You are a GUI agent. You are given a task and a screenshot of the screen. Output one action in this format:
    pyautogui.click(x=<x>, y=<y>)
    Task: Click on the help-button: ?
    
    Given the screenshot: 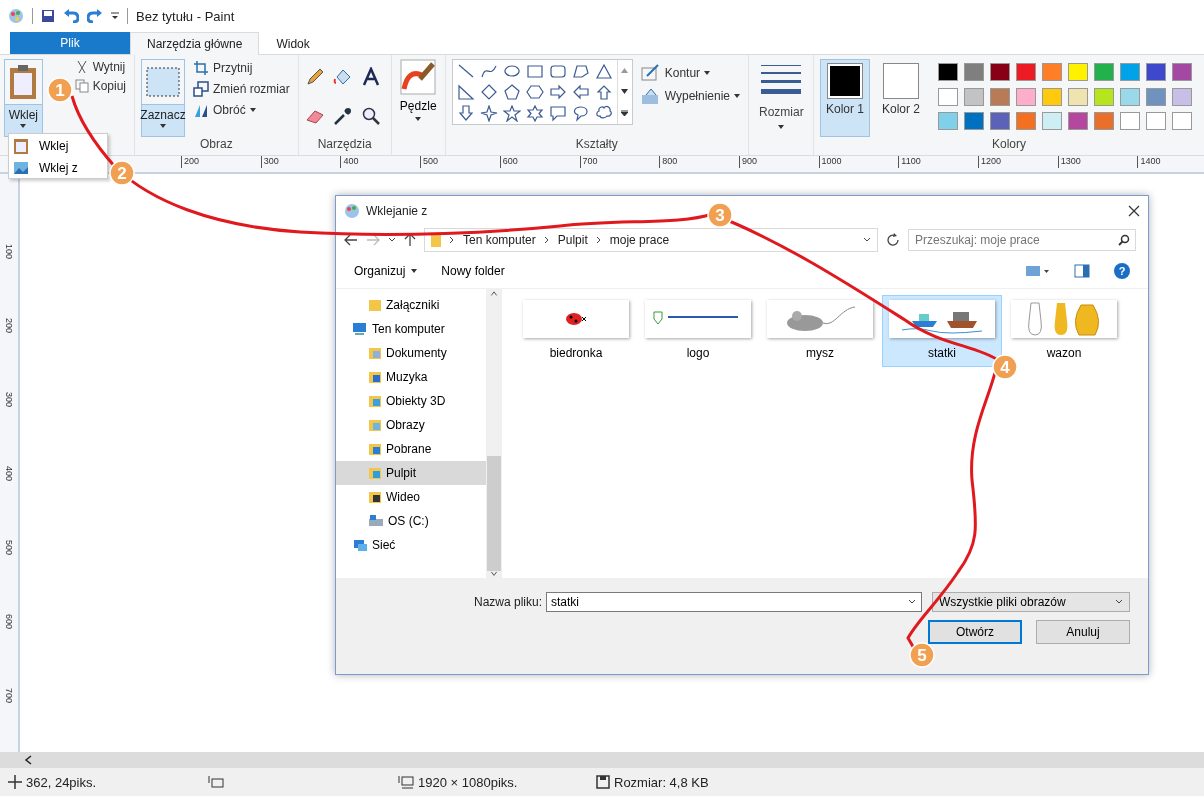 What is the action you would take?
    pyautogui.click(x=1122, y=271)
    